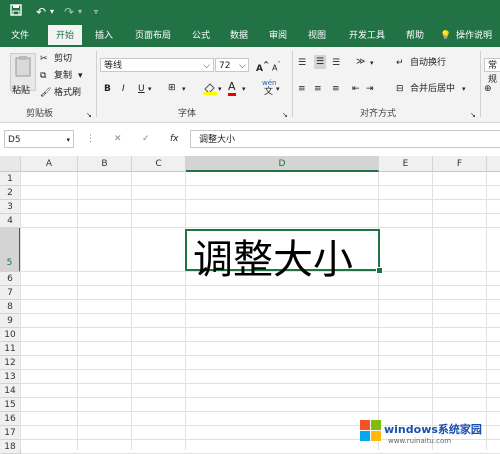 This screenshot has width=500, height=454. Describe the element at coordinates (278, 89) in the screenshot. I see `phonetic-dropdown-icon: ▾` at that location.